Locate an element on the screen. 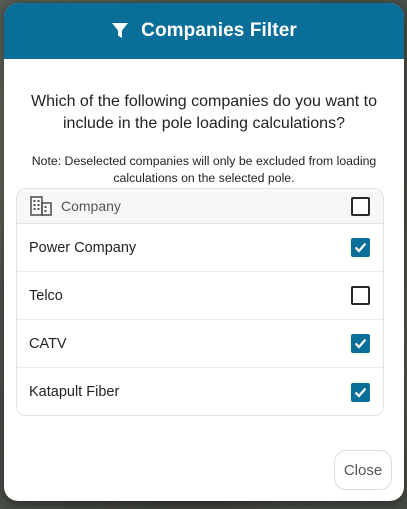 This screenshot has height=509, width=407. company-column-label: Company is located at coordinates (91, 206).